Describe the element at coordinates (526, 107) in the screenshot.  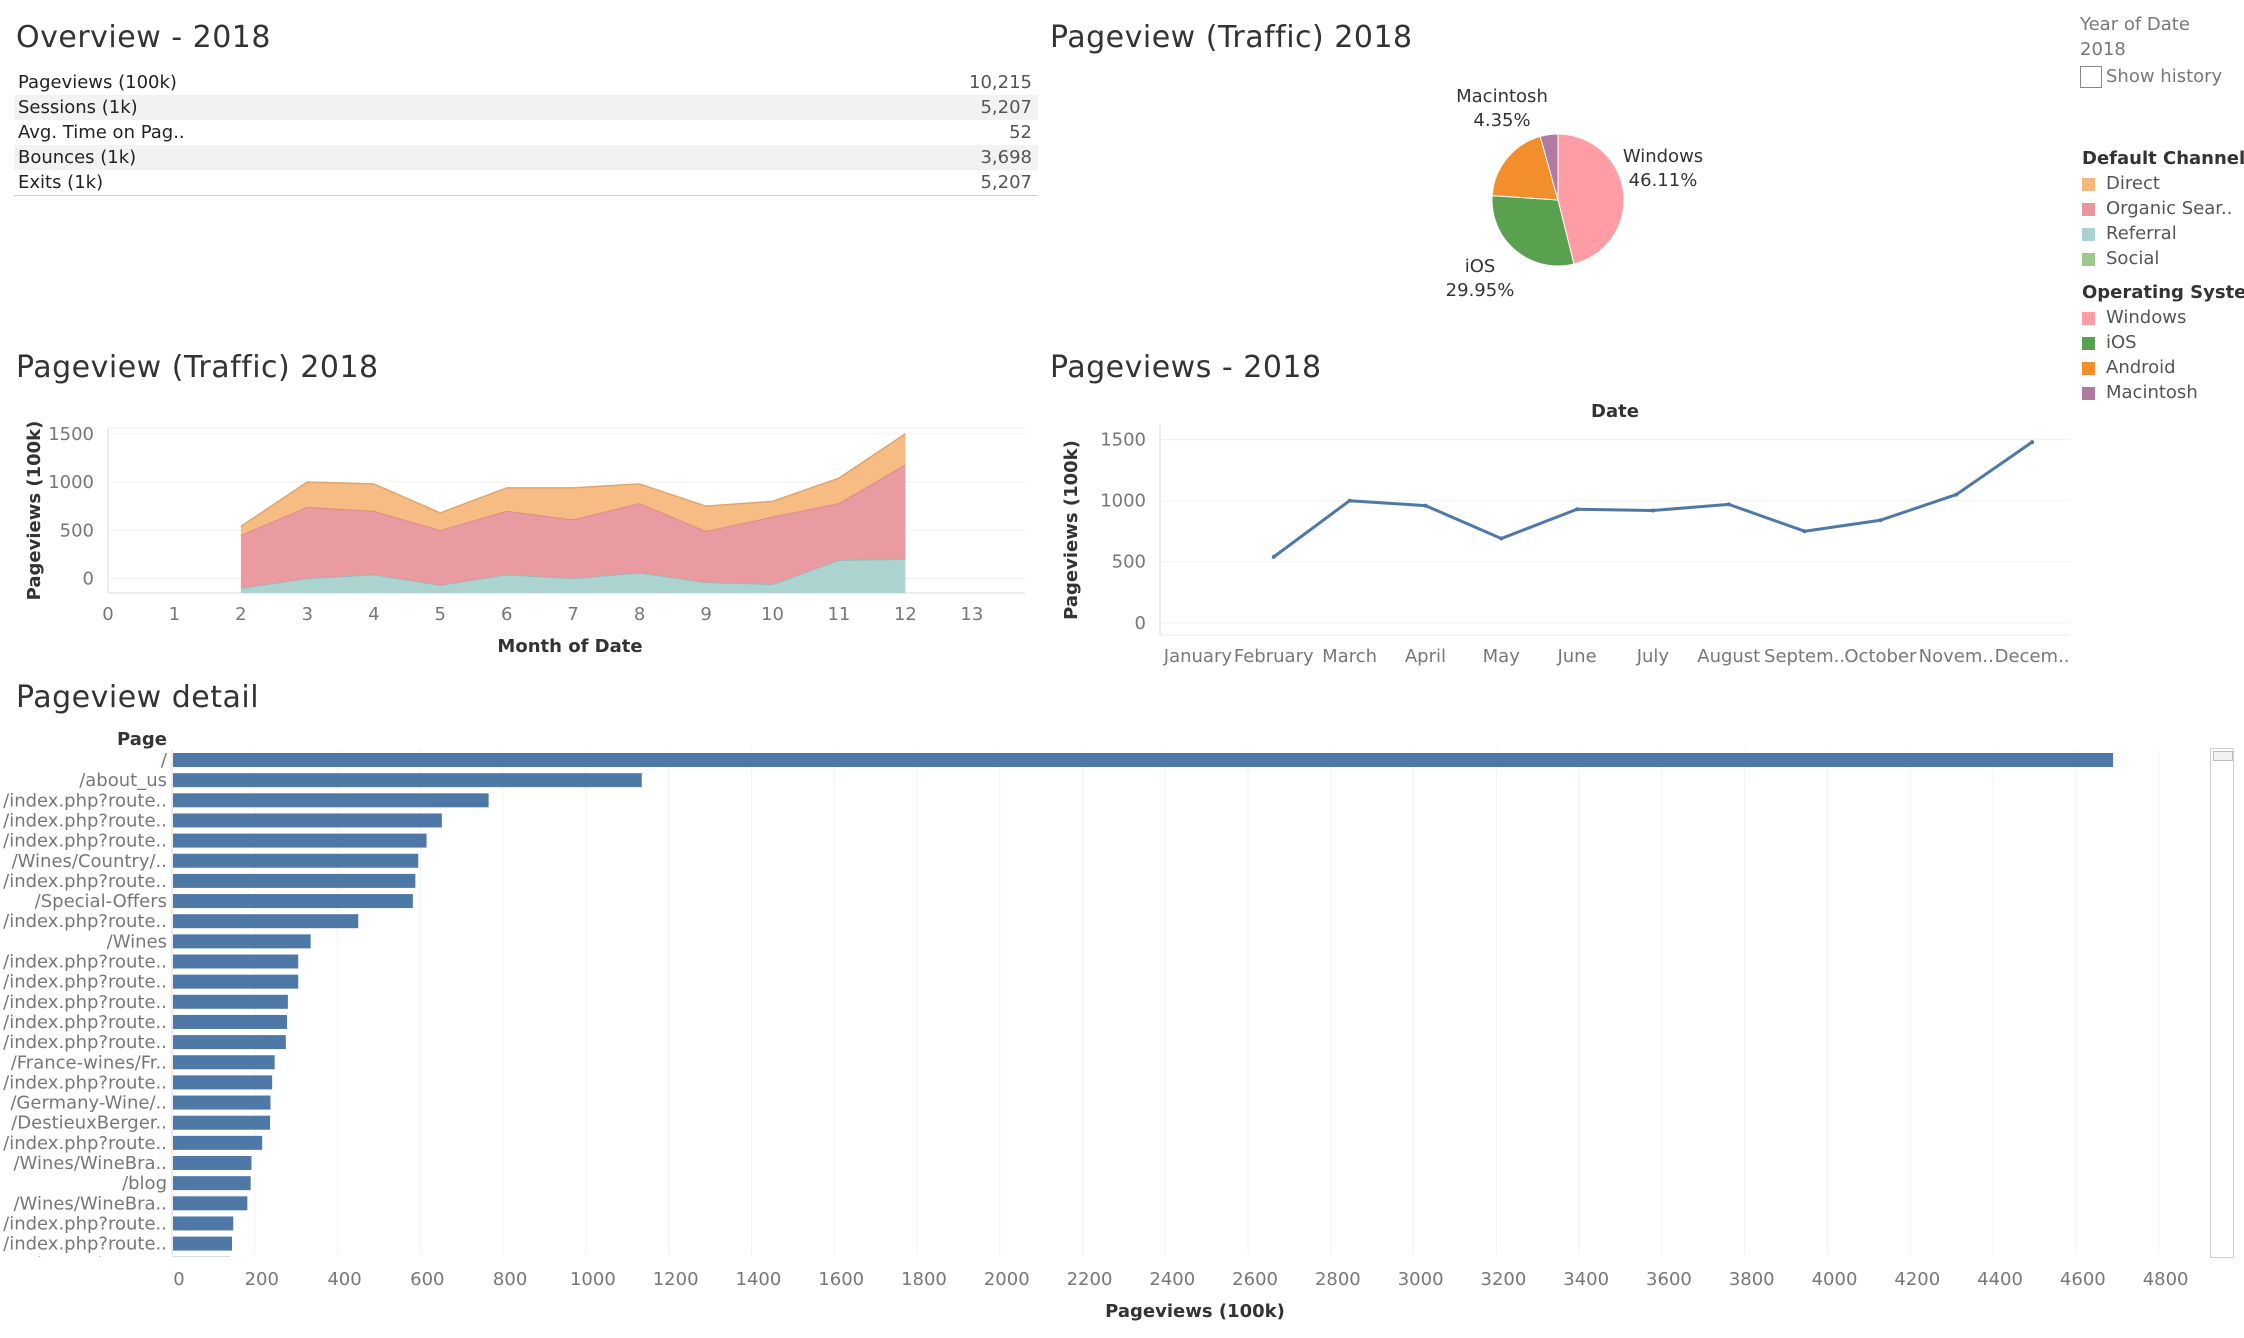
I see `overview-row: Sessions (1k) 5,207` at that location.